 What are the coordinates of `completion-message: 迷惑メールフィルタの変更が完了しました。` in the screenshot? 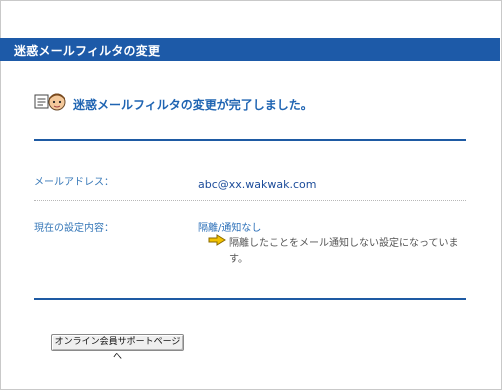 It's located at (193, 105).